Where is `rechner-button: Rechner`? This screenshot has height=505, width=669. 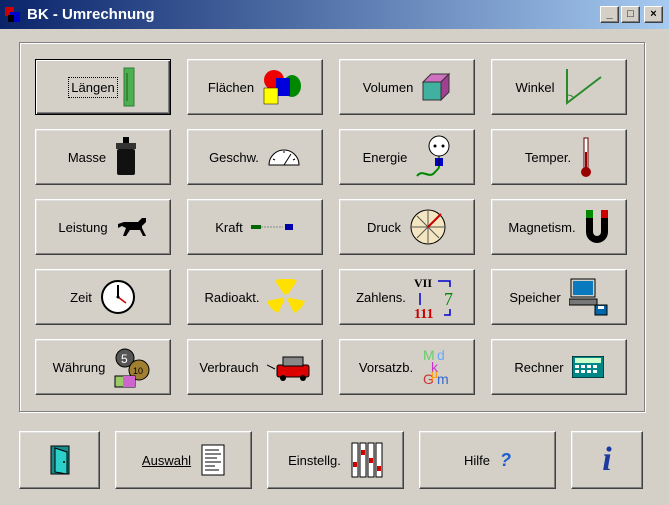 rechner-button: Rechner is located at coordinates (559, 367).